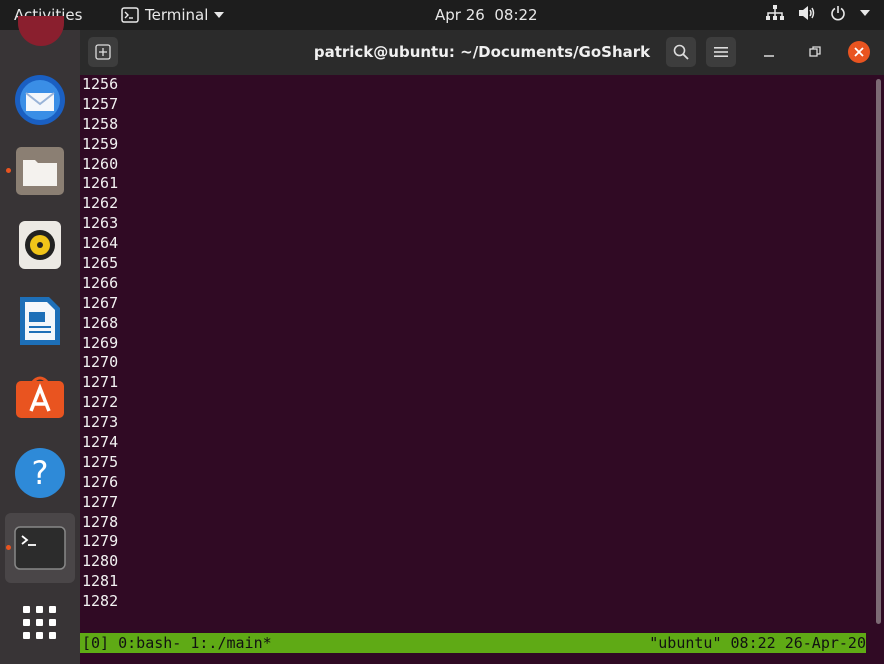  Describe the element at coordinates (100, 402) in the screenshot. I see `terminal-line: 1272` at that location.